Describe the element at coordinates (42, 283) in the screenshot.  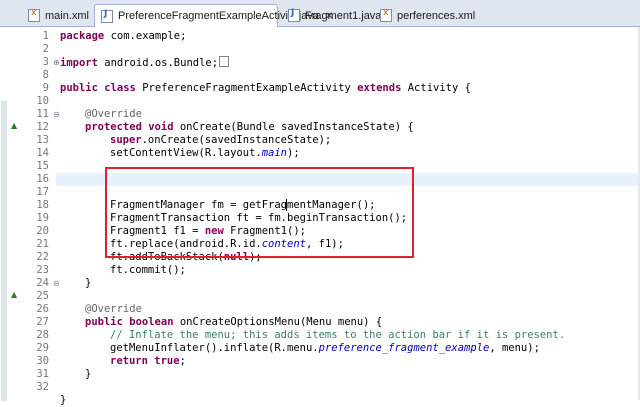
I see `line-number: 24` at that location.